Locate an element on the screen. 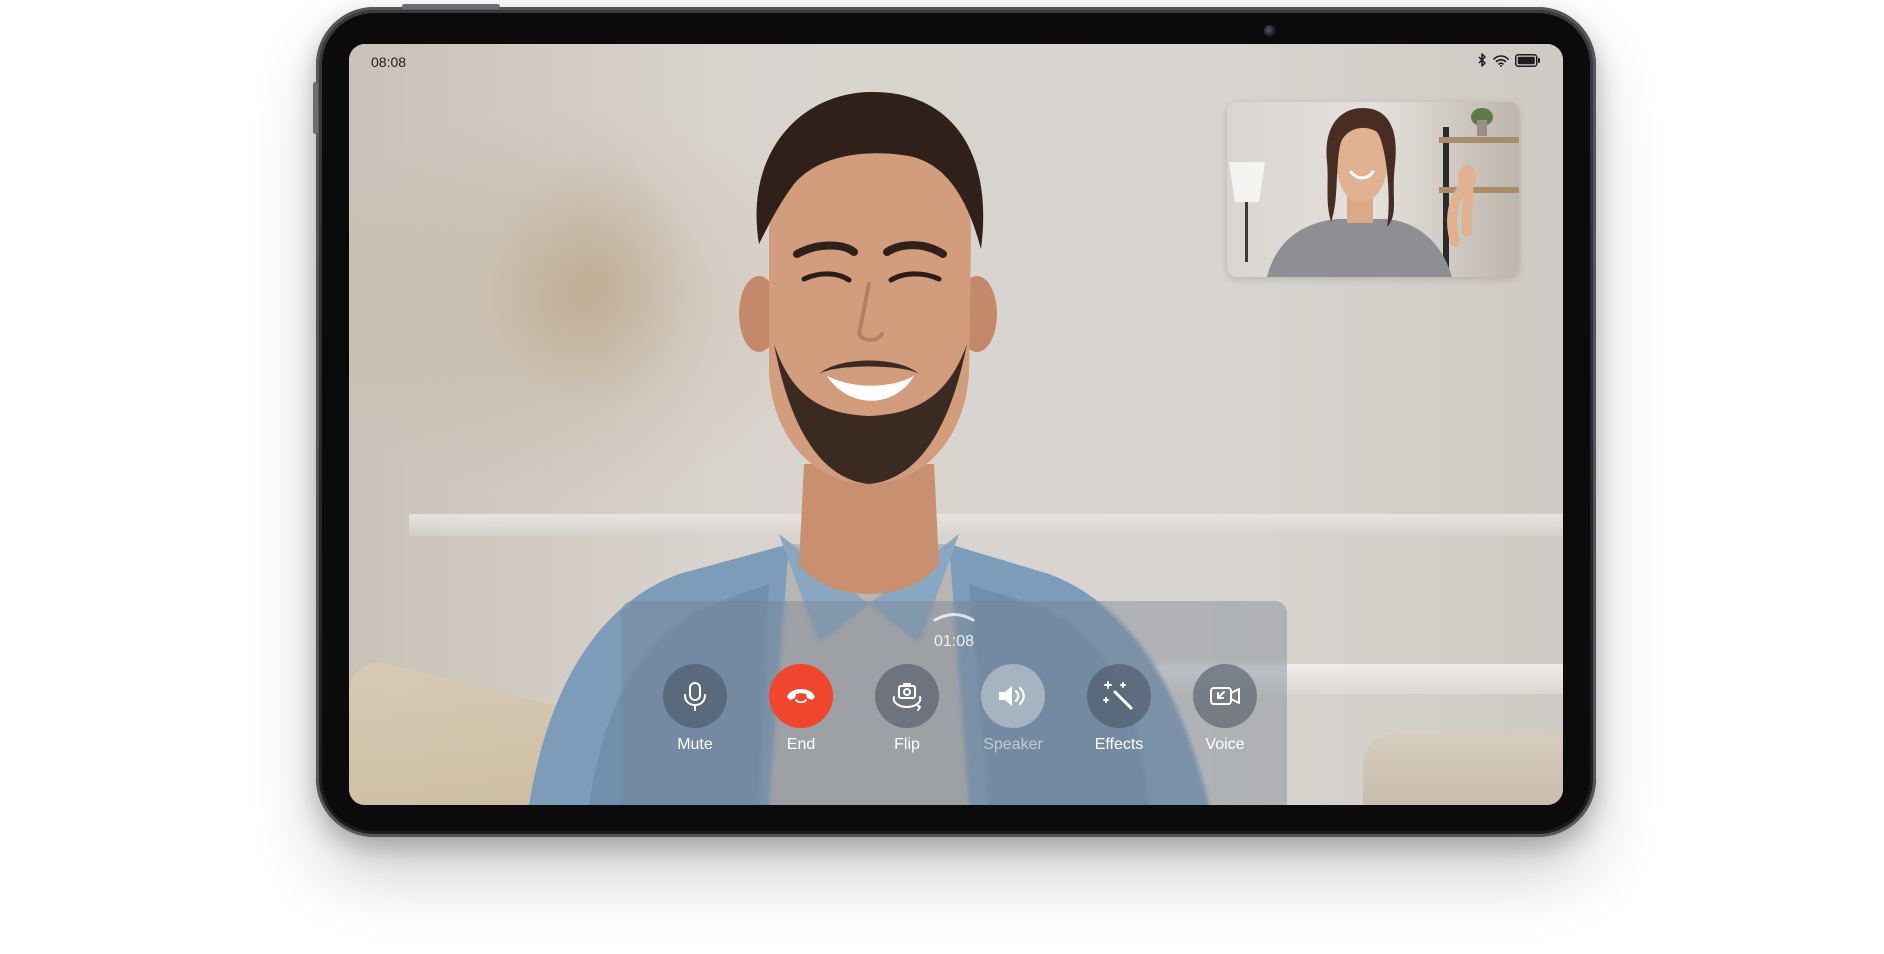  bluetooth-icon is located at coordinates (1482, 60).